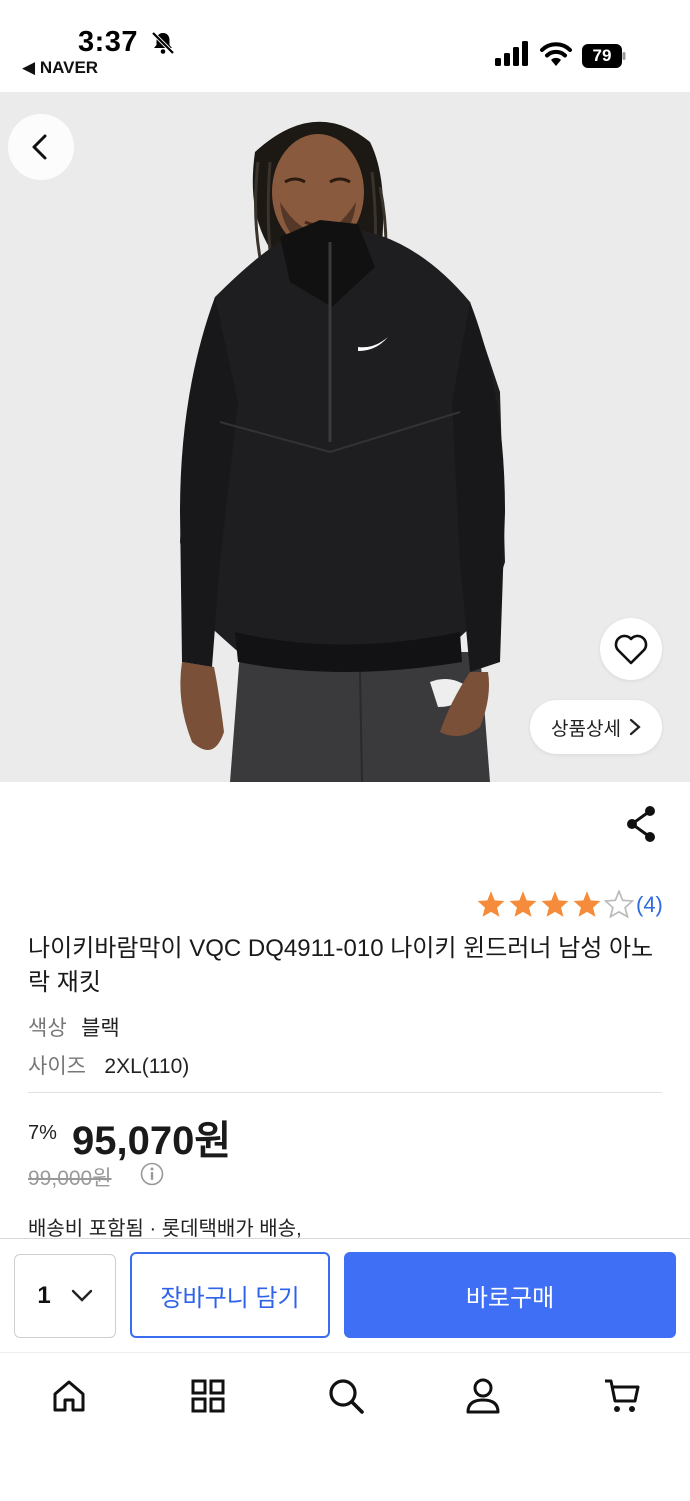  I want to click on size-option: 사이즈 2XL(110), so click(108, 1065).